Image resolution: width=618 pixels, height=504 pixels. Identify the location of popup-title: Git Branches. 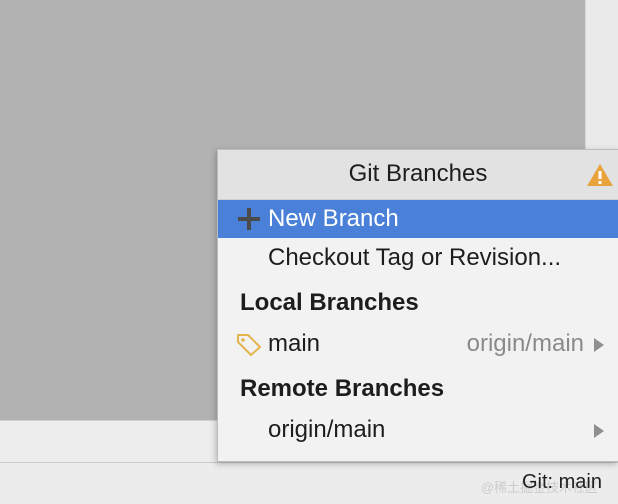
(418, 173).